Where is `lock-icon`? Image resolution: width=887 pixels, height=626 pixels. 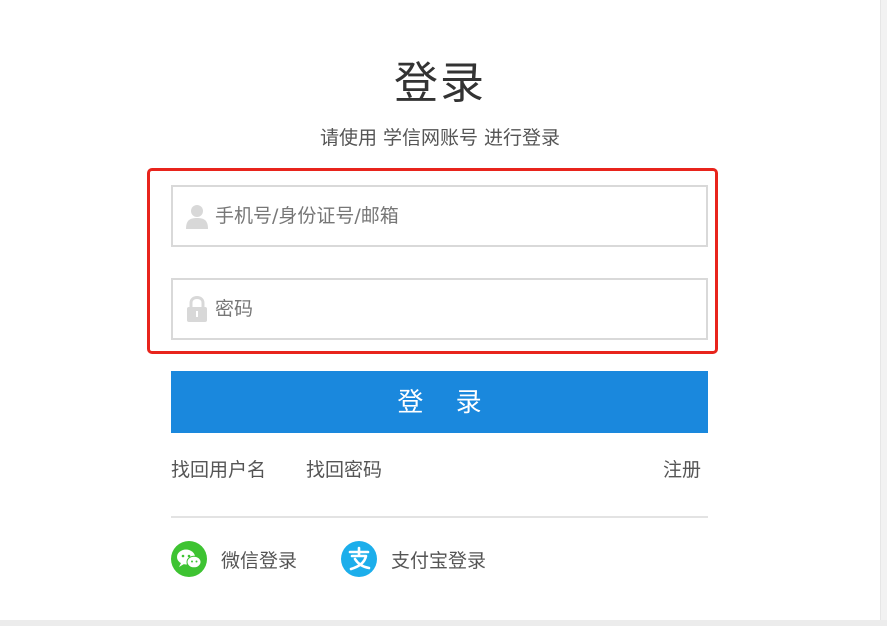
lock-icon is located at coordinates (197, 308).